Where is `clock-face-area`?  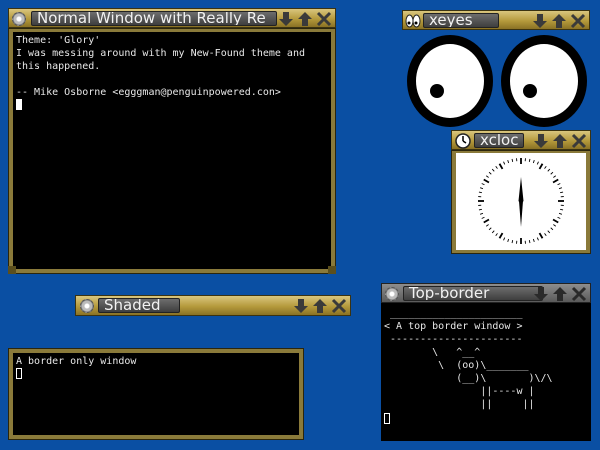 clock-face-area is located at coordinates (521, 201).